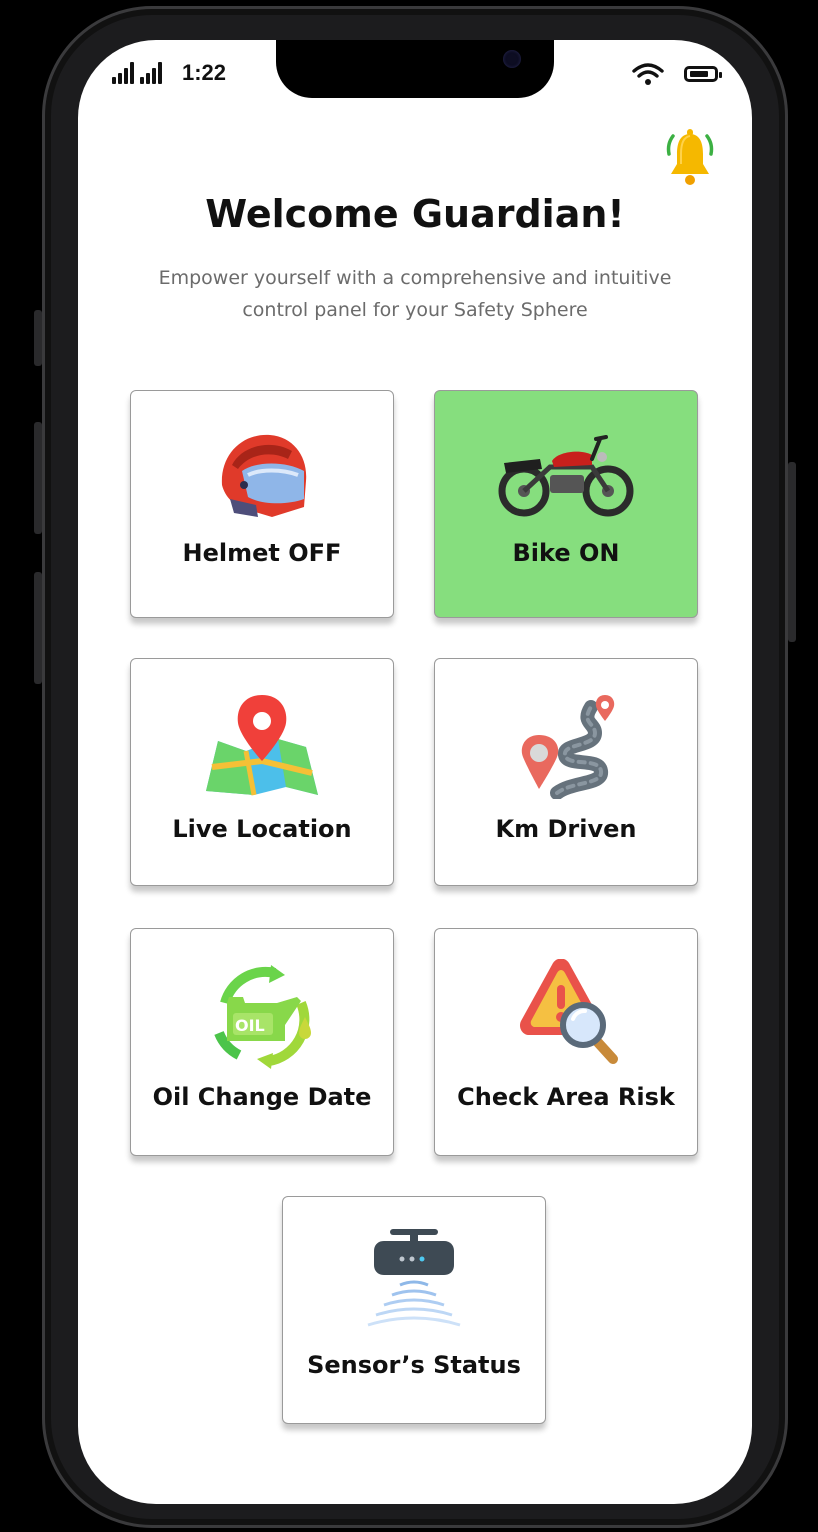  I want to click on notch, so click(415, 69).